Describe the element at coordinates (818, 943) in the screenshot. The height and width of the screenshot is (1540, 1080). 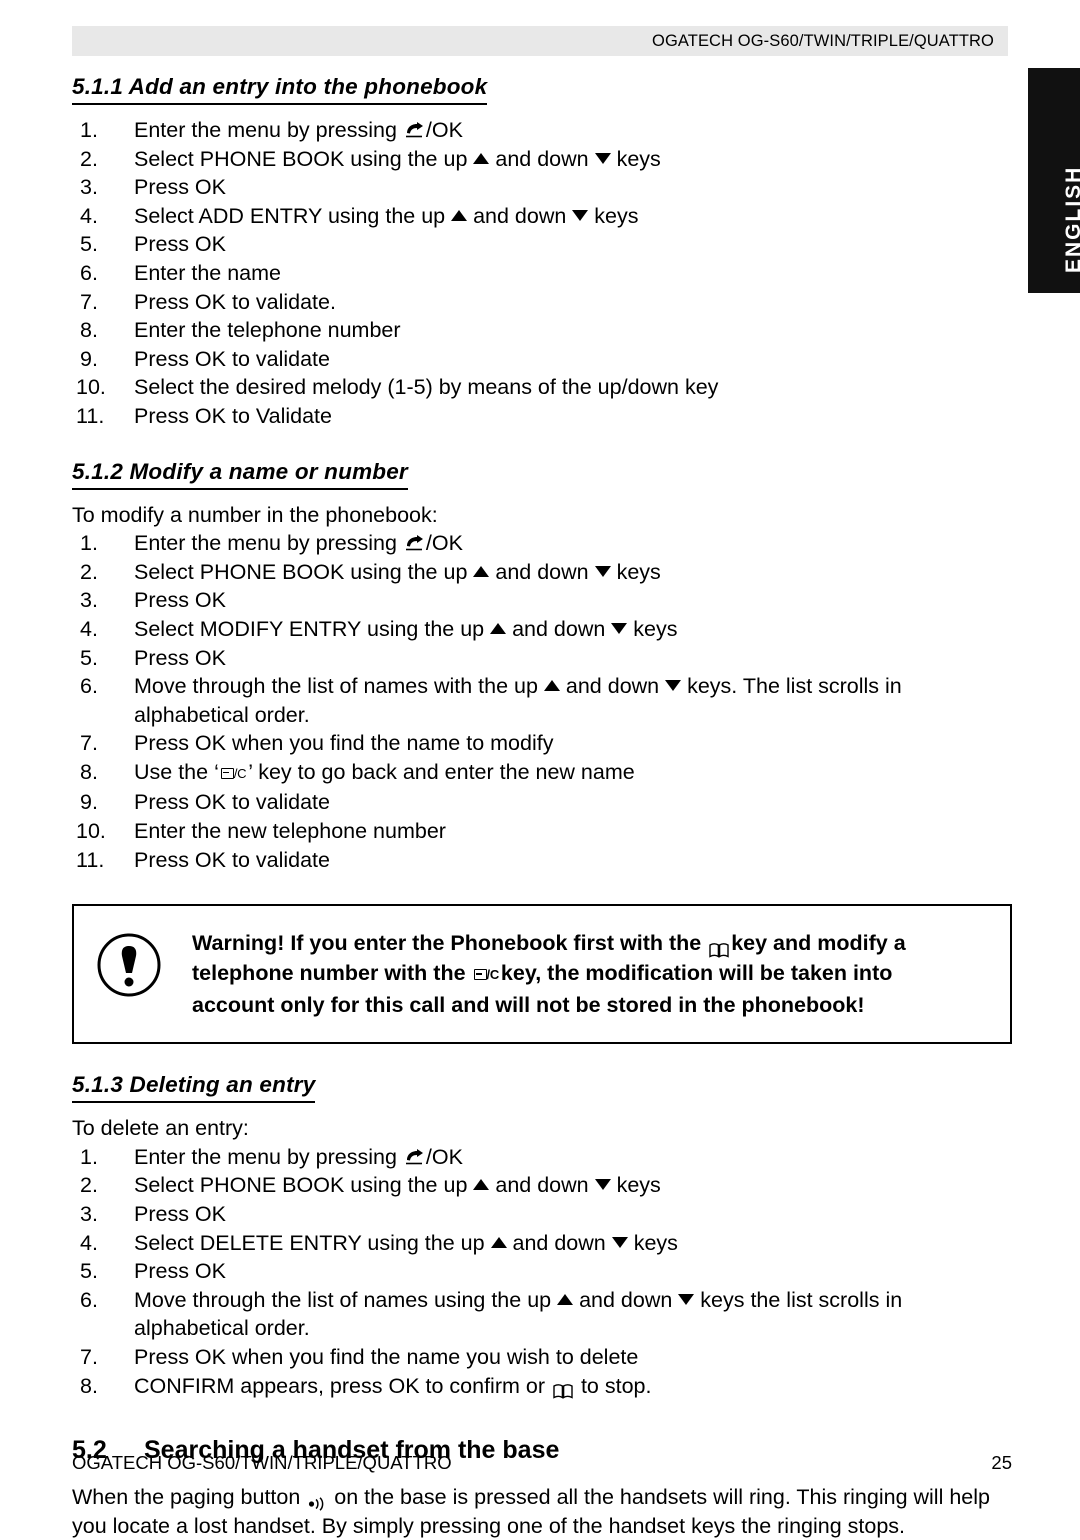
I see `warning-line1-b: key and modify a` at that location.